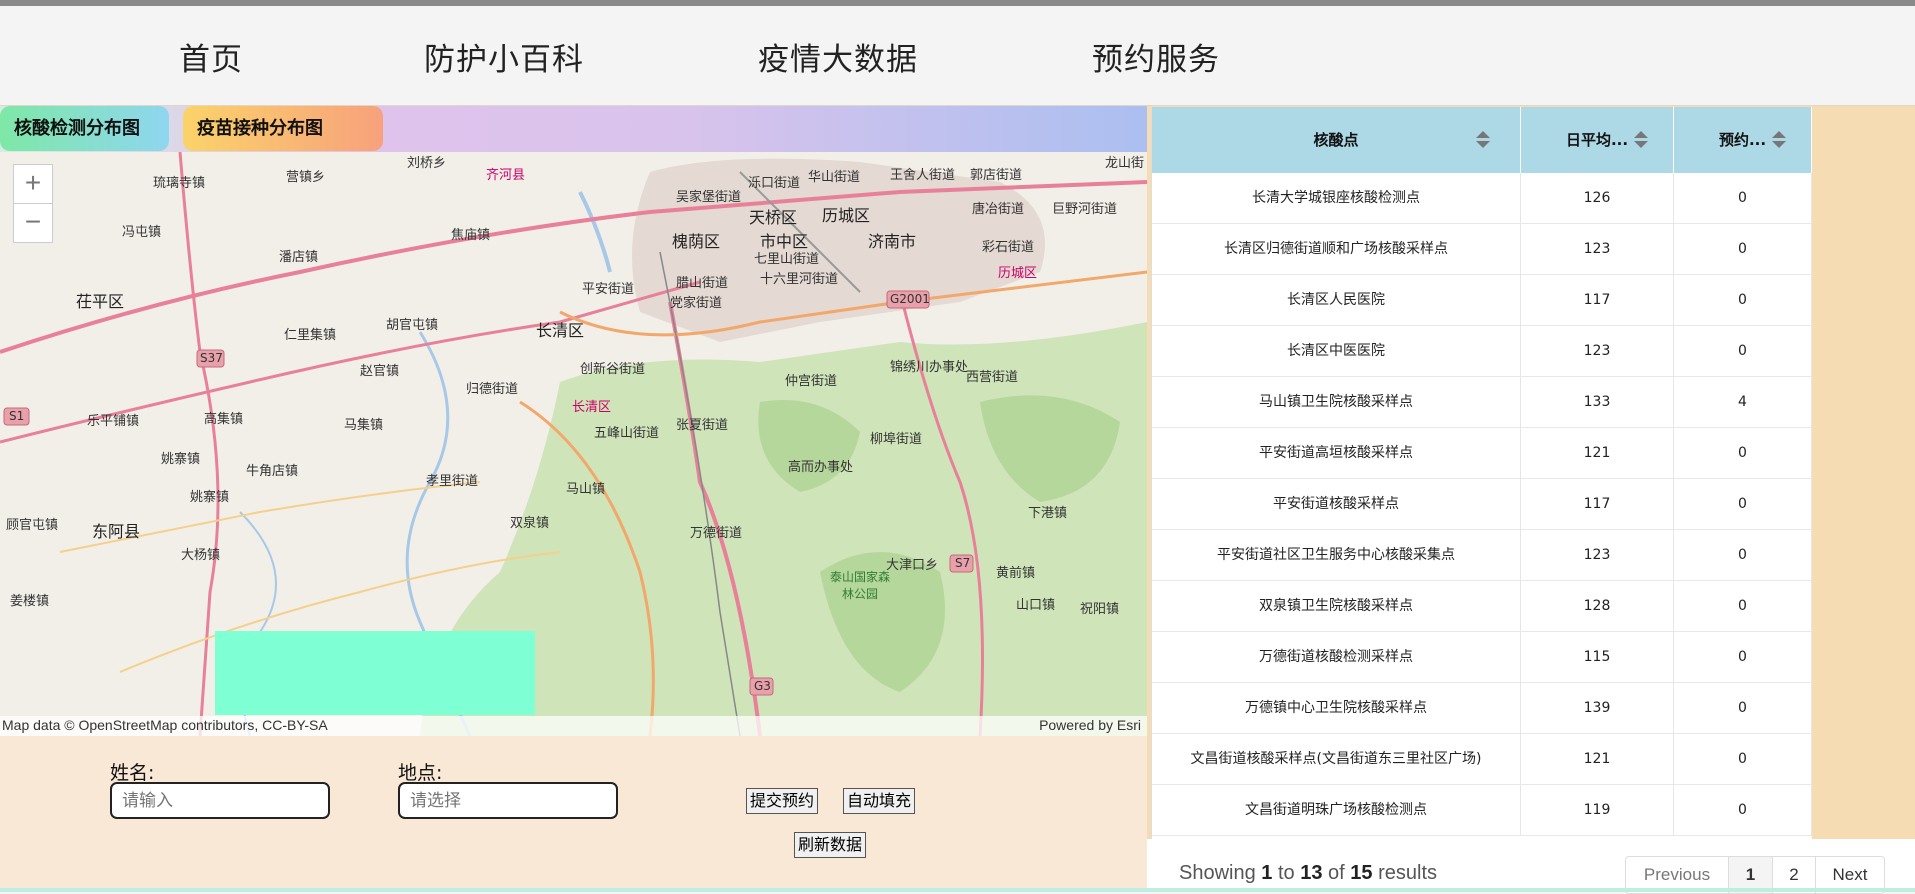  Describe the element at coordinates (33, 223) in the screenshot. I see `zoom-out-button: −` at that location.